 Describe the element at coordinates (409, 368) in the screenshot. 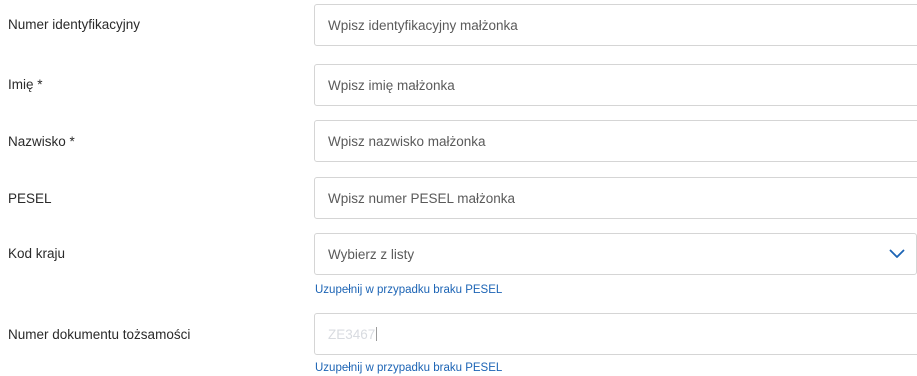

I see `id-document-hint: Uzupełnij w przypadku braku PESEL` at that location.